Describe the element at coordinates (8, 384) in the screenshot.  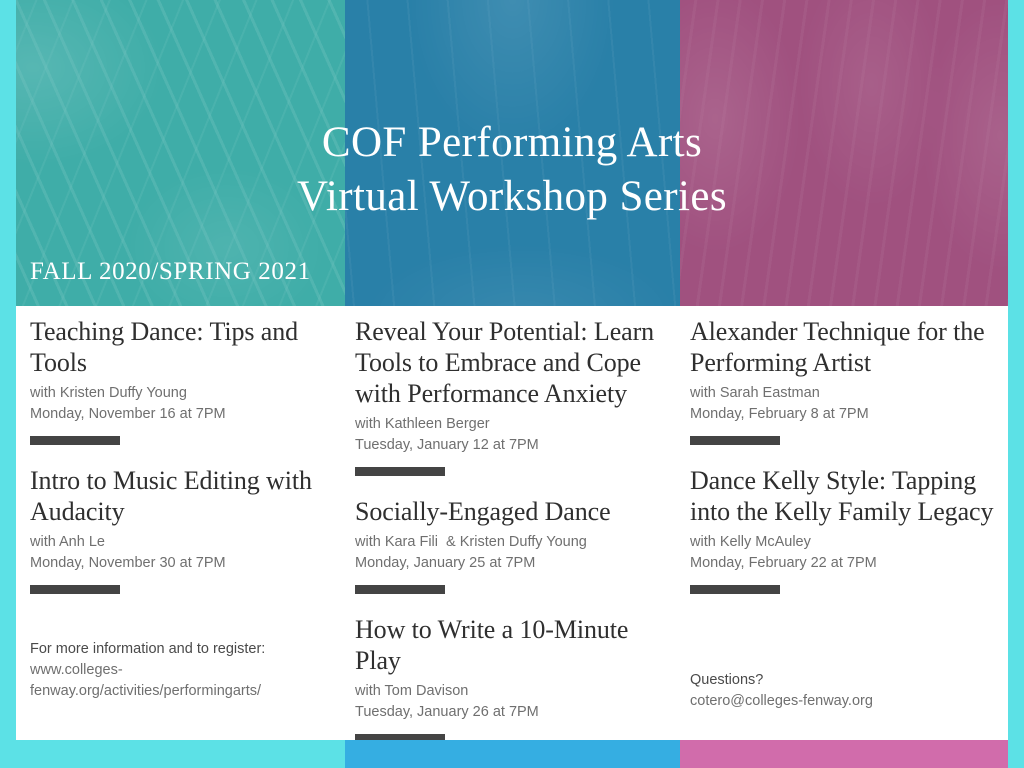
I see `frame-border-left` at that location.